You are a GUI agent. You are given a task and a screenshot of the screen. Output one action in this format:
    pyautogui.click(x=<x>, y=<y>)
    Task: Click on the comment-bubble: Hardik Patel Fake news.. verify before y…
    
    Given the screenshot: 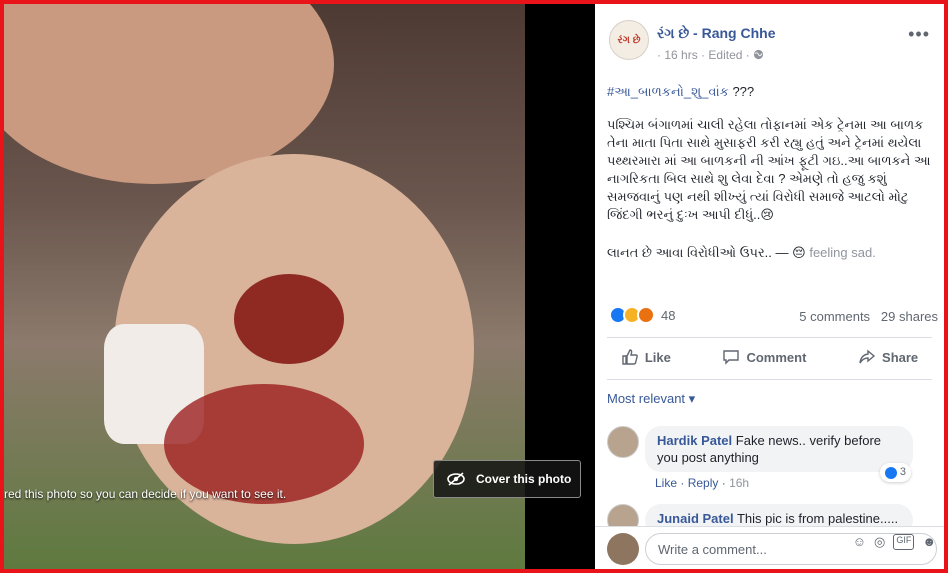 What is the action you would take?
    pyautogui.click(x=779, y=454)
    